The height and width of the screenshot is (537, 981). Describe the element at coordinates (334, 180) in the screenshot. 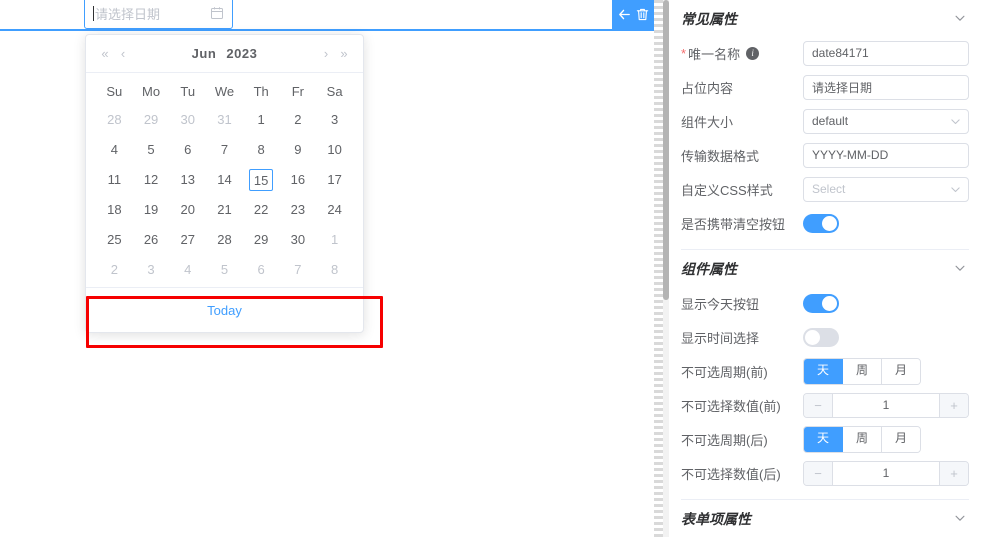

I see `calendar-day-cell: 17` at that location.